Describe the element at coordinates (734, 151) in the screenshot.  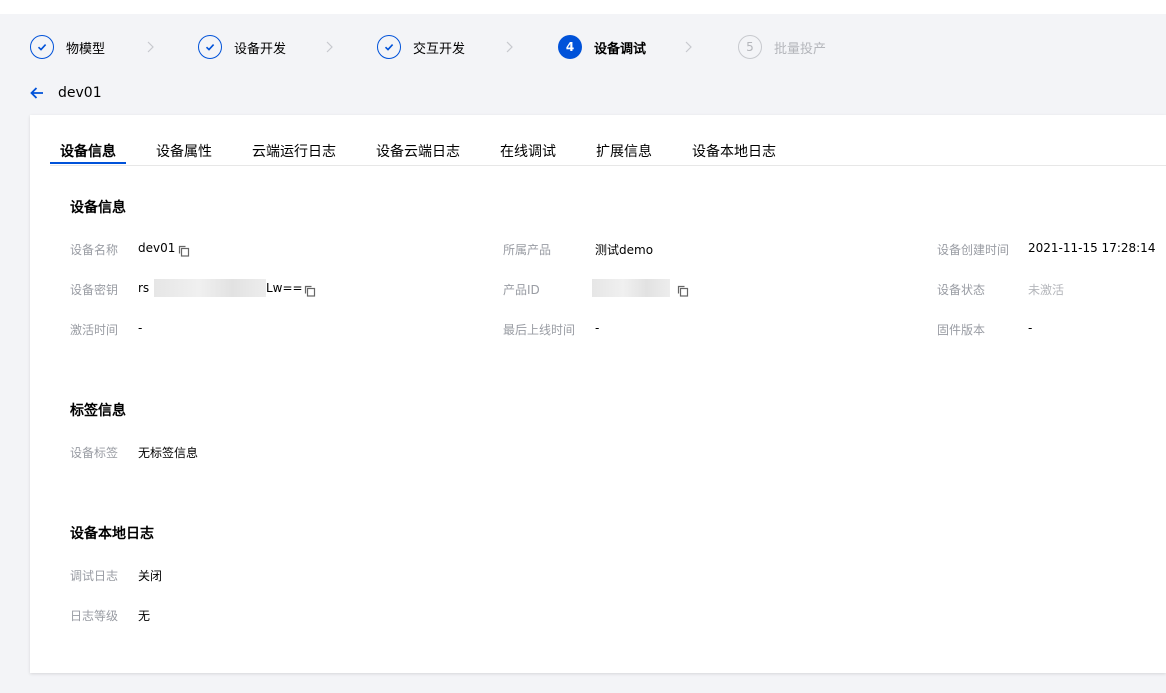
I see `tab-device-local-log: 设备本地日志` at that location.